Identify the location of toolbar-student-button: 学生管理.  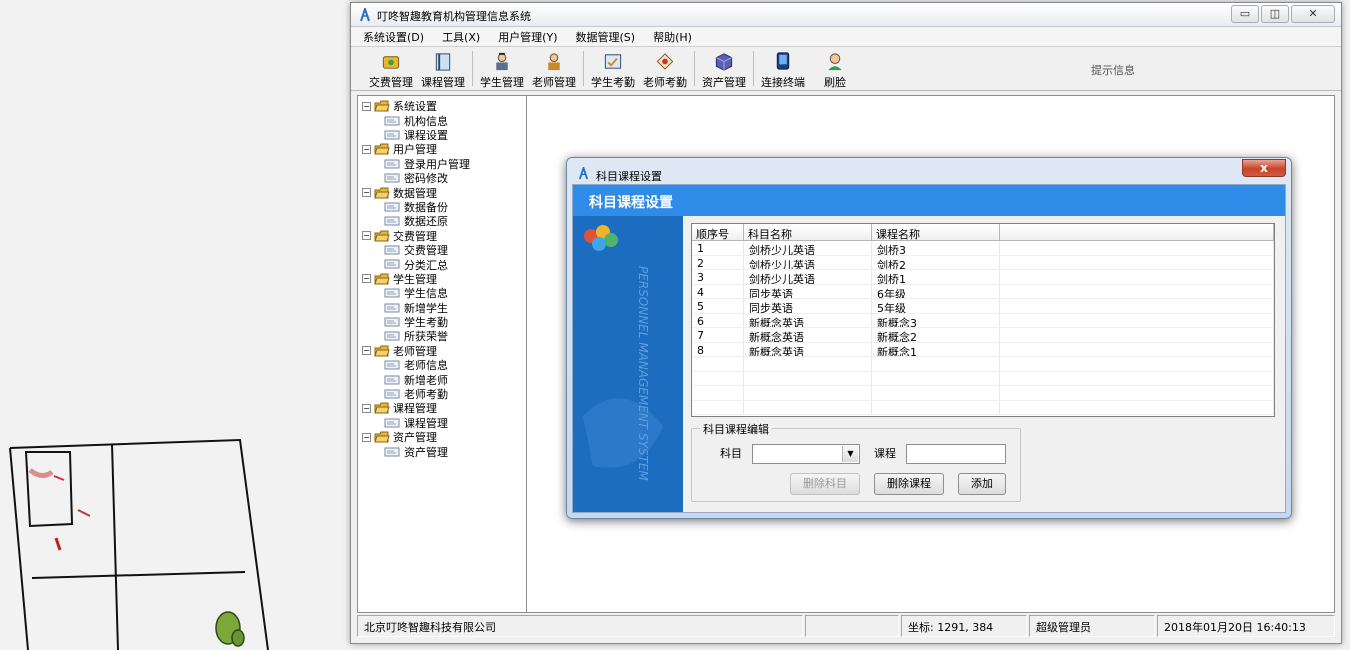
(502, 68).